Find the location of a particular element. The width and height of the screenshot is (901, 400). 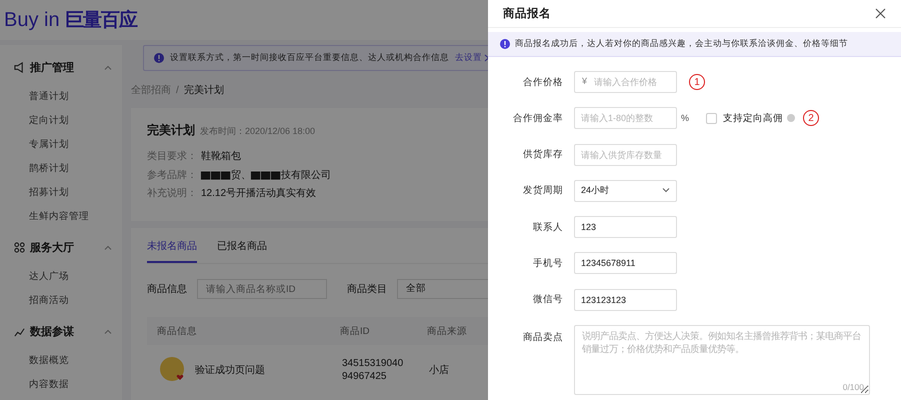

product-source: 小店 is located at coordinates (439, 370).